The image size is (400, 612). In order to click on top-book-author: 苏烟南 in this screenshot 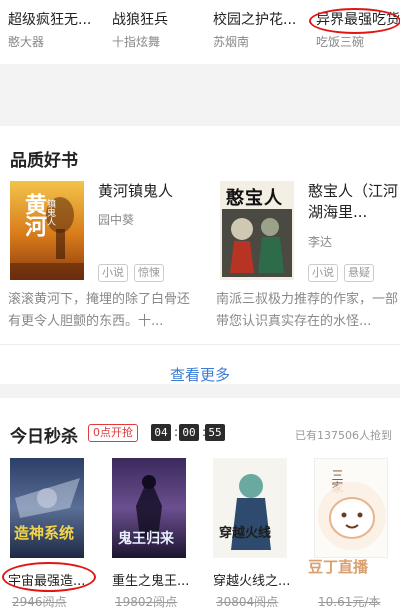, I will do `click(231, 42)`.